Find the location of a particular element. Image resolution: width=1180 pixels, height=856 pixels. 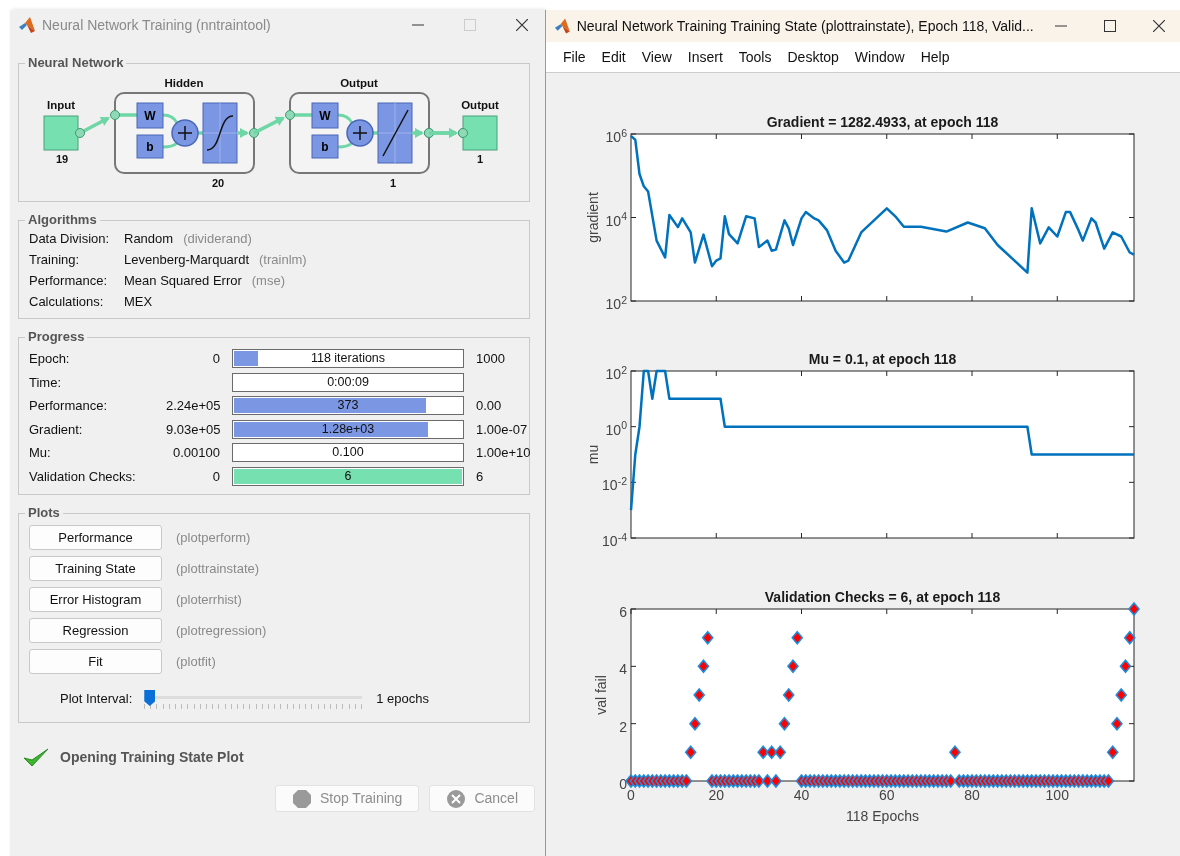

tick-label: 80 is located at coordinates (972, 795).